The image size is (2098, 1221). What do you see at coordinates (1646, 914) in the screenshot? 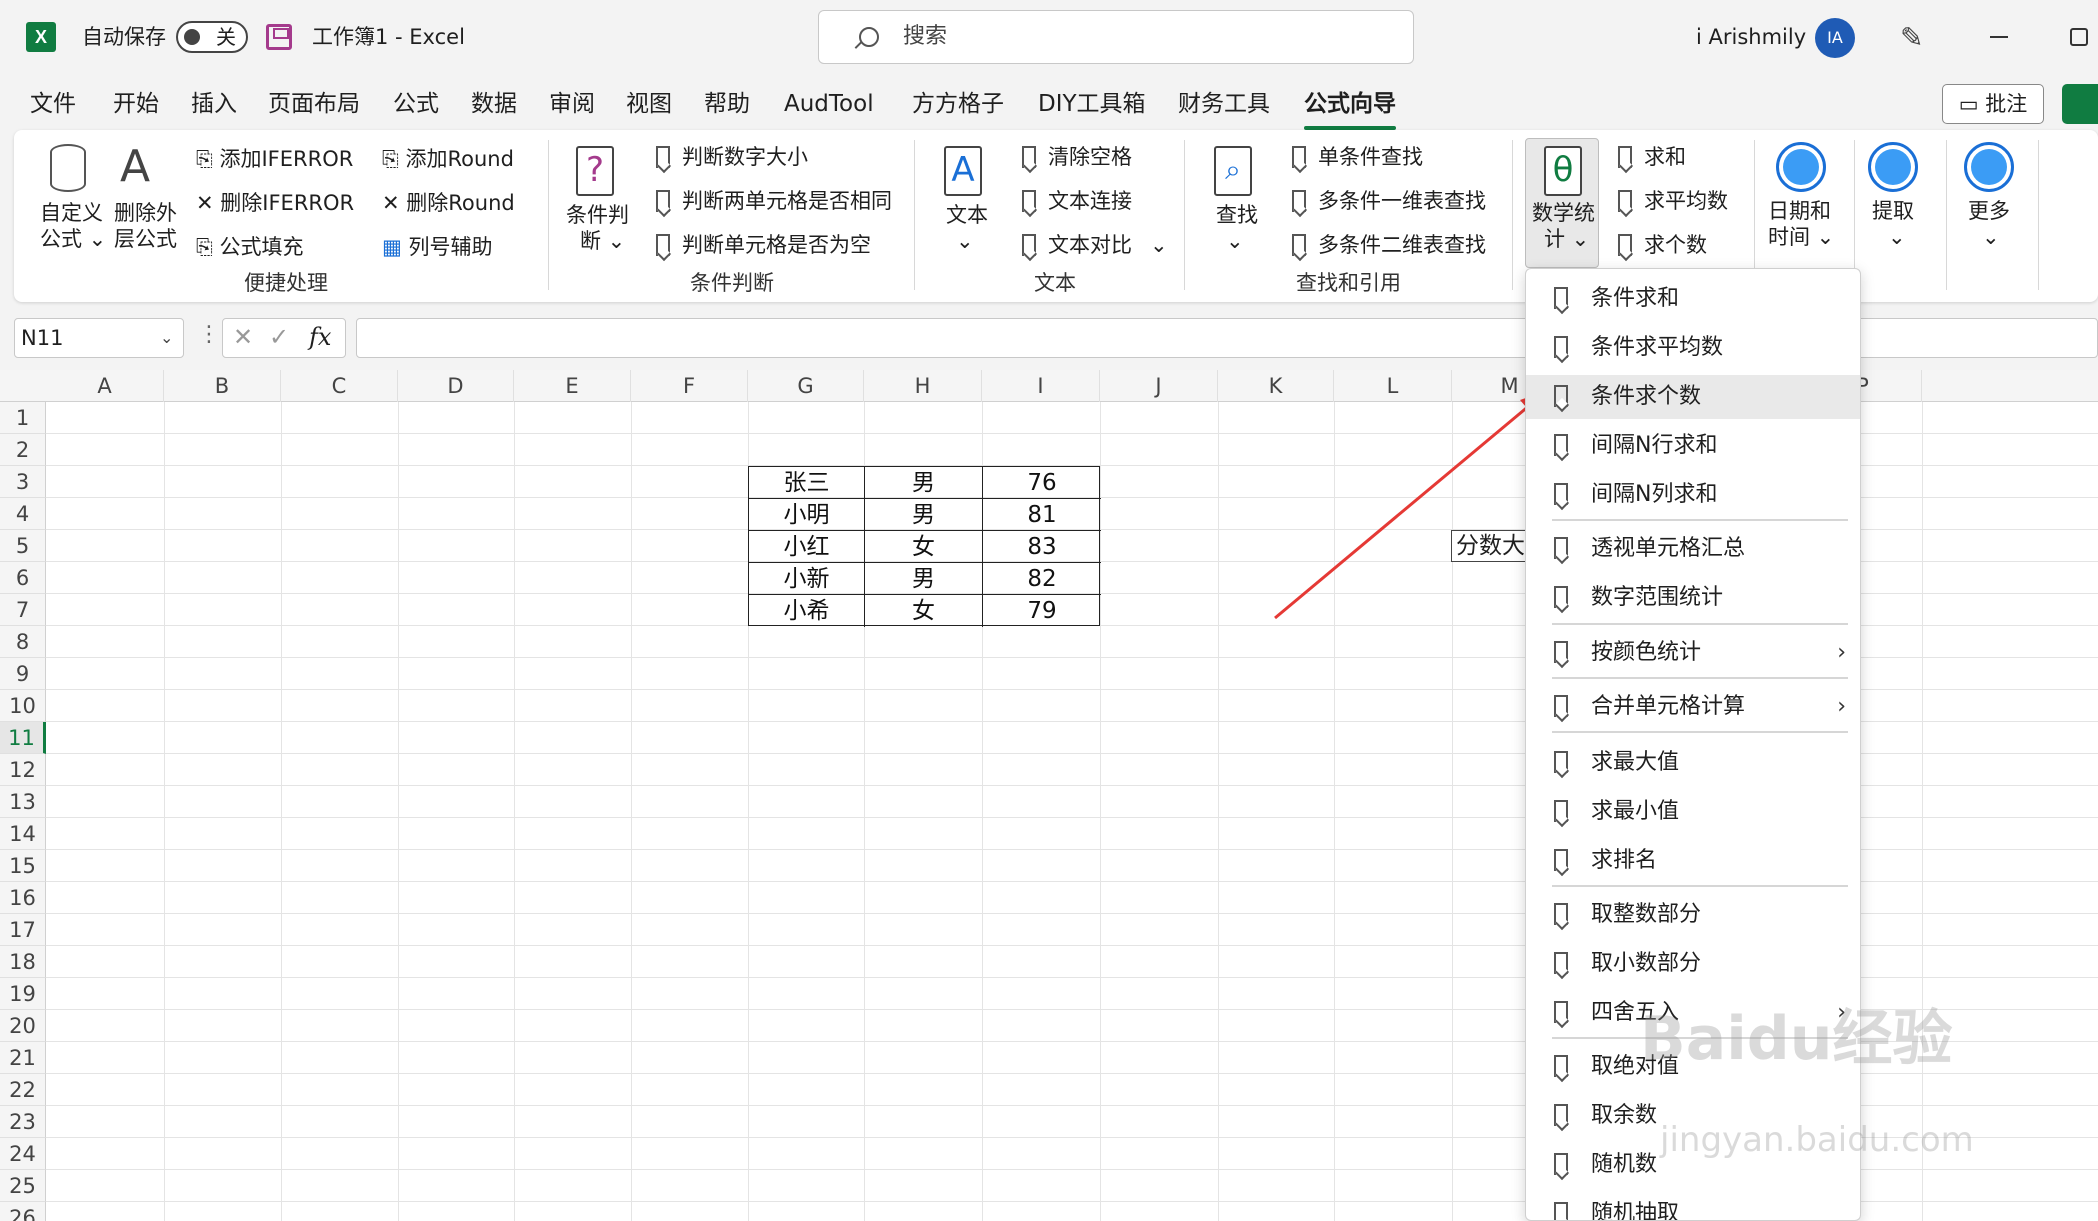
I see `dropdown-item-label: 取整数部分` at bounding box center [1646, 914].